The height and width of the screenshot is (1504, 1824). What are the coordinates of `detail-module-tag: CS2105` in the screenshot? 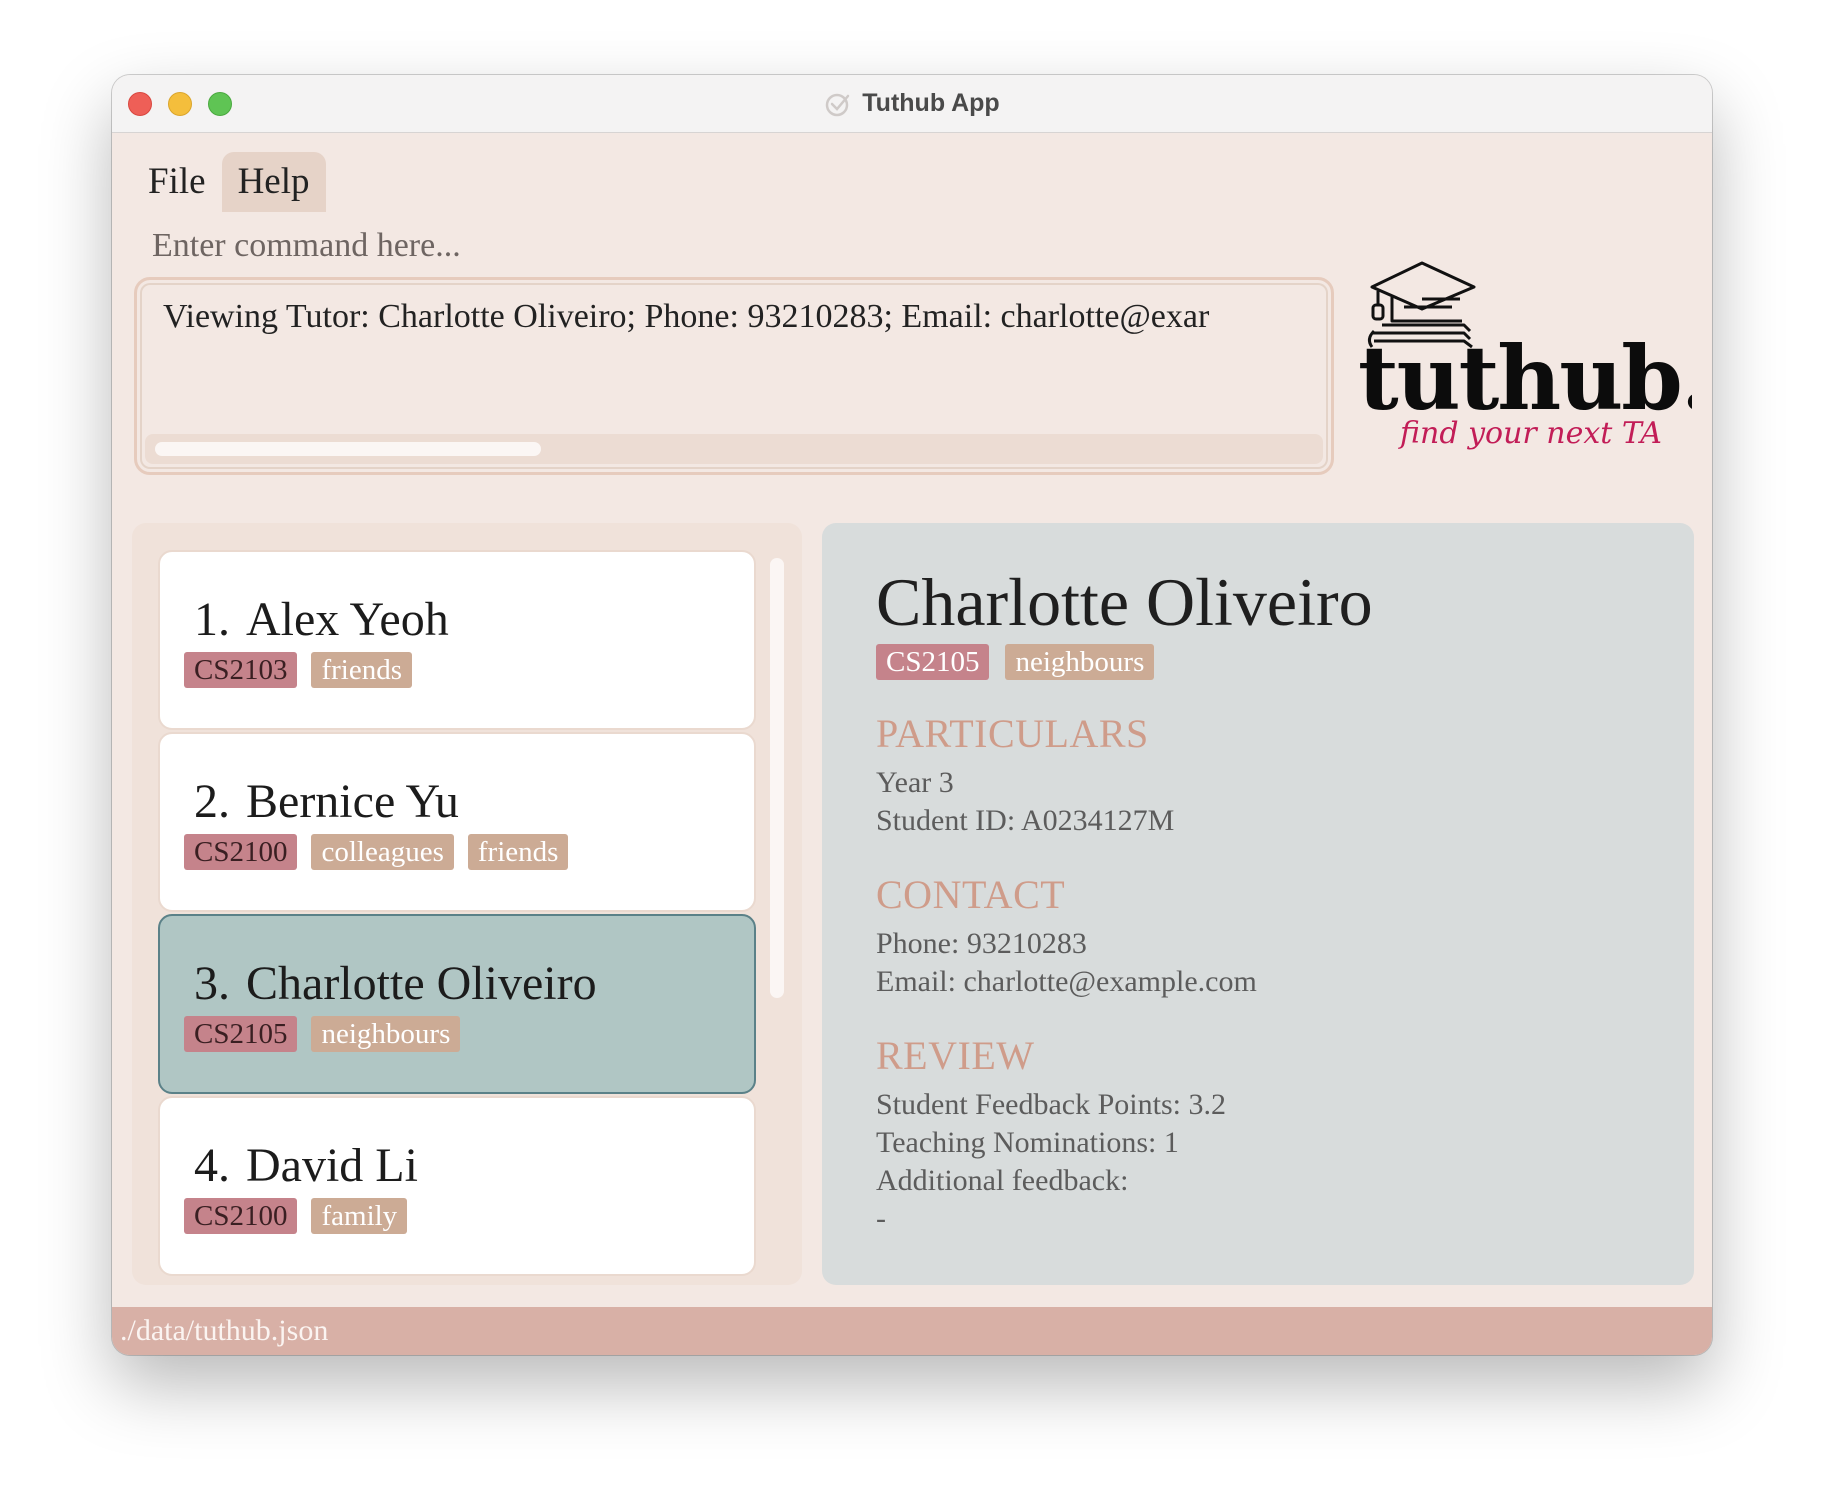 It's located at (933, 662).